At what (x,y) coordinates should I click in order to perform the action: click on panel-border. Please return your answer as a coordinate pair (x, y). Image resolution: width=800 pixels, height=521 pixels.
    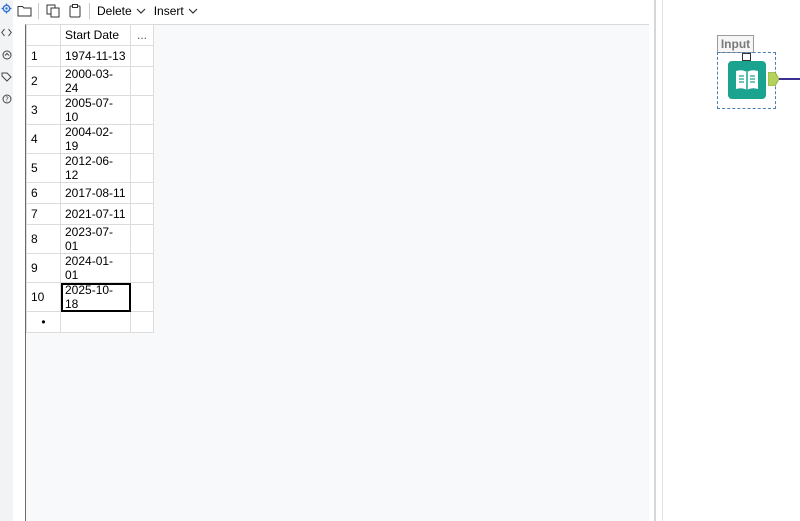
    Looking at the image, I should click on (655, 260).